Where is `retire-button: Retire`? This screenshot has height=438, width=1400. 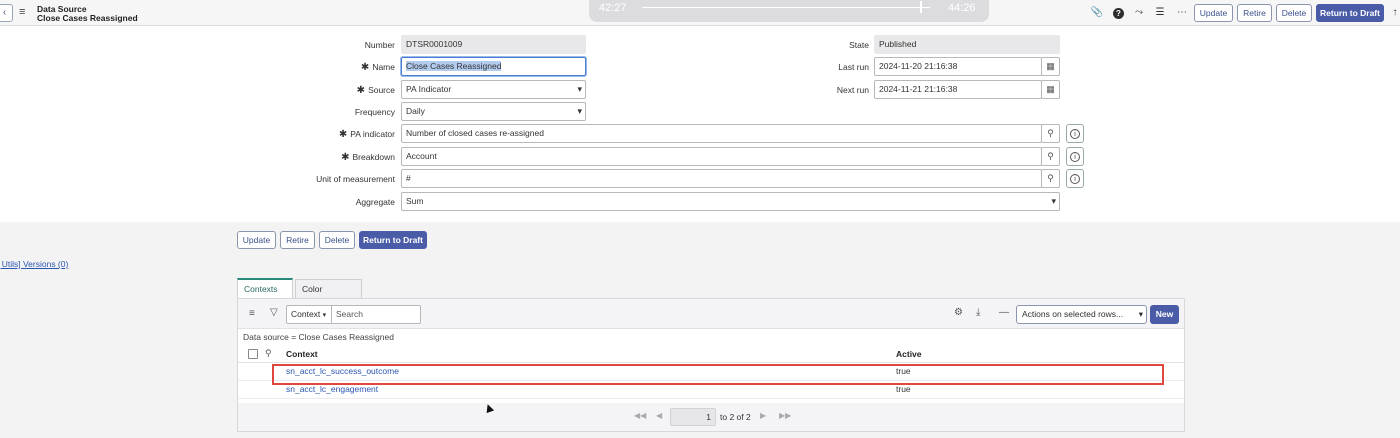 retire-button: Retire is located at coordinates (1254, 13).